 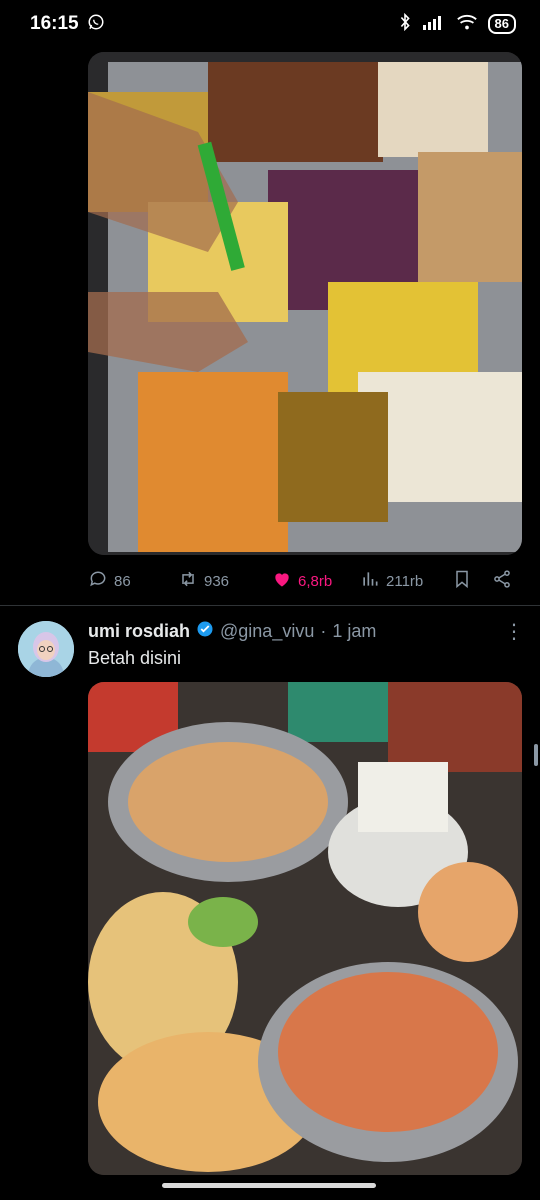 What do you see at coordinates (135, 658) in the screenshot?
I see `tweet-text: Betah disini` at bounding box center [135, 658].